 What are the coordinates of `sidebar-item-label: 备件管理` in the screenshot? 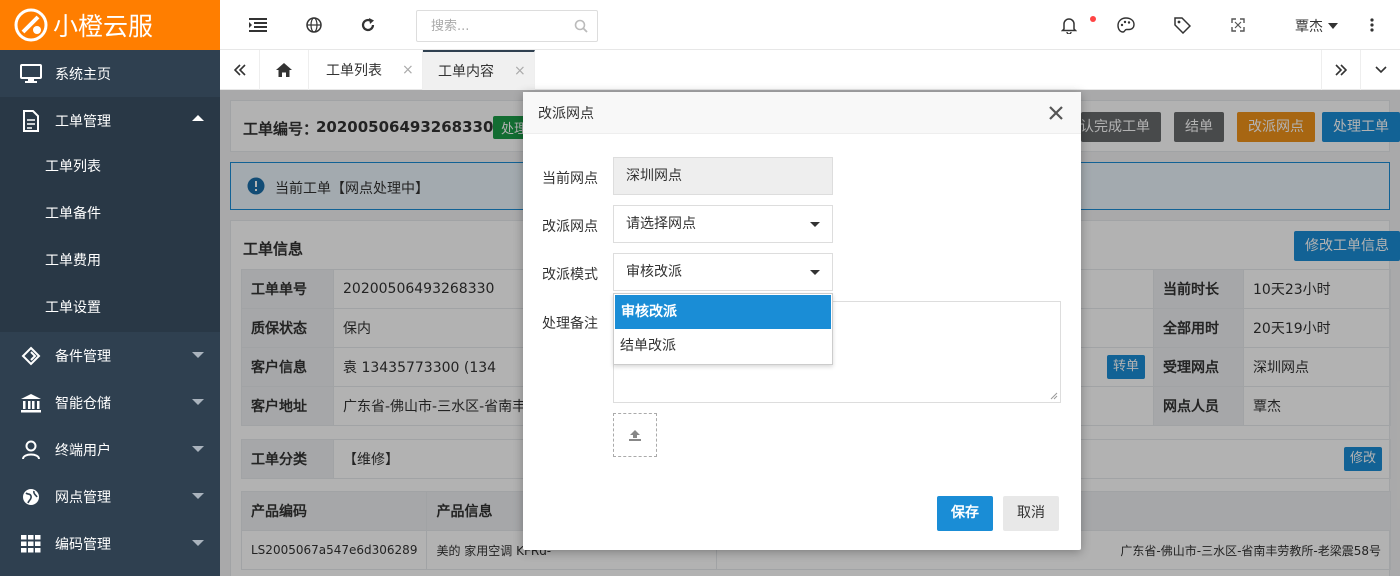 It's located at (83, 356).